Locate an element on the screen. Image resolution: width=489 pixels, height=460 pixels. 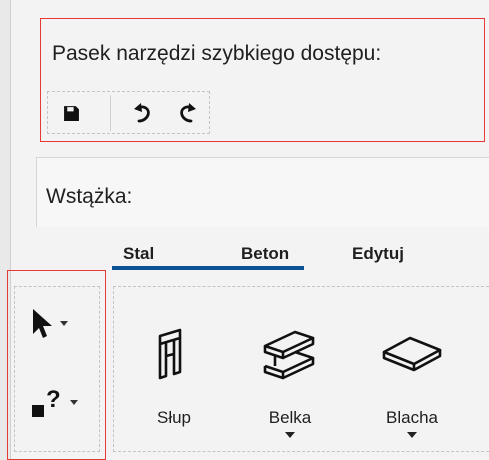
select-tool-button is located at coordinates (49, 323).